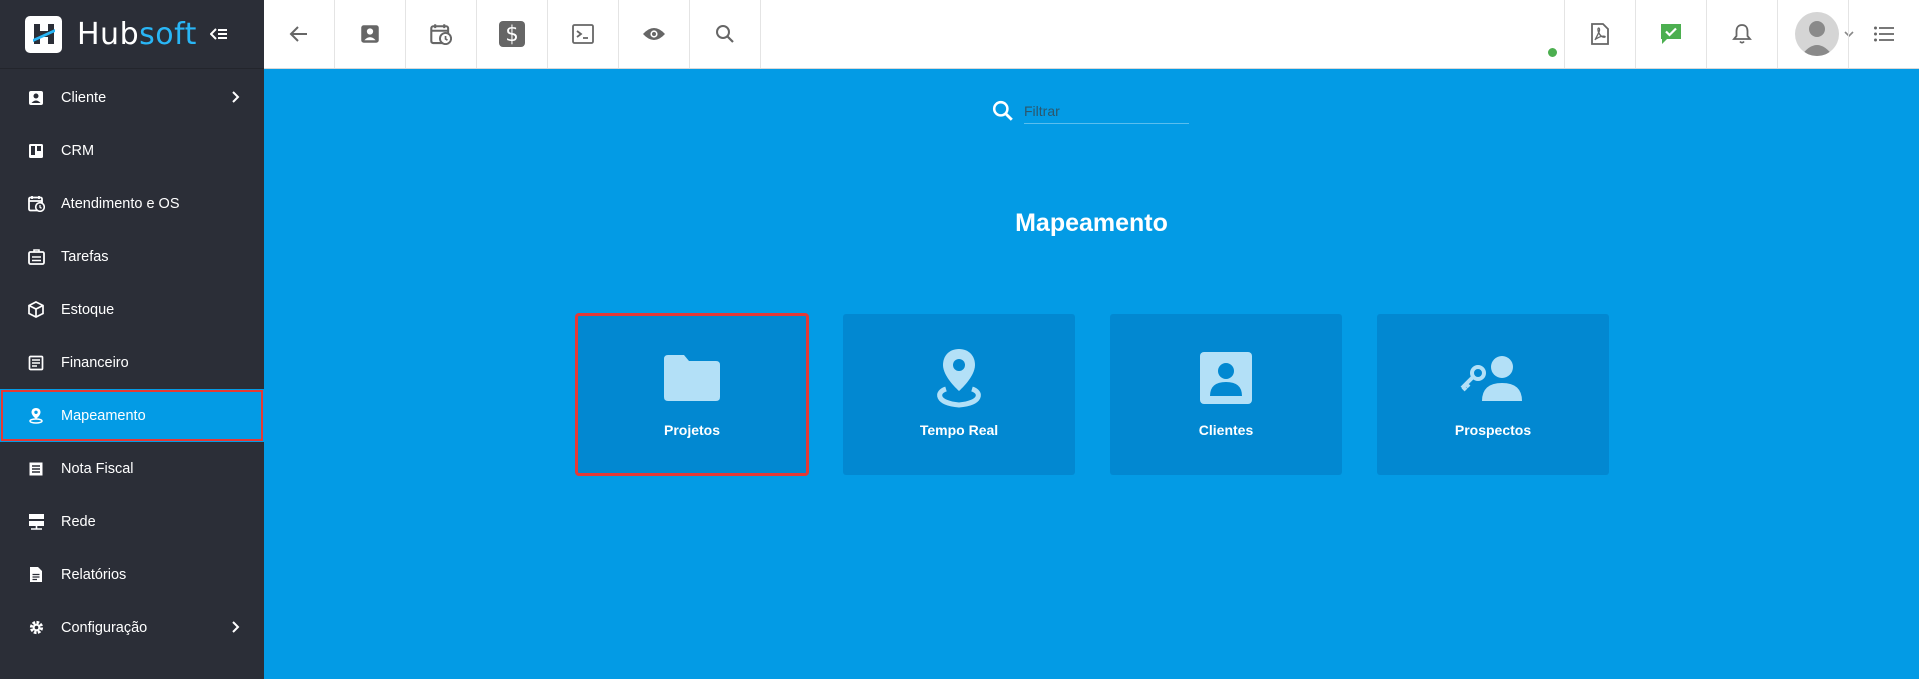  Describe the element at coordinates (1493, 378) in the screenshot. I see `user-key-icon` at that location.